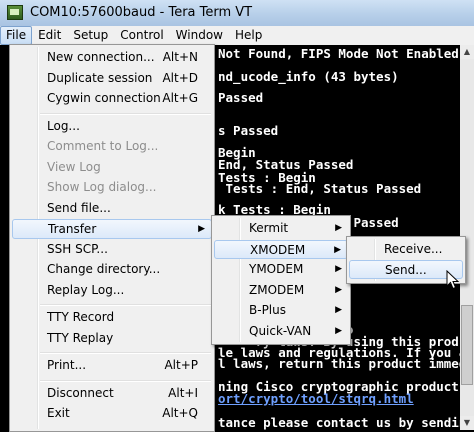 This screenshot has width=474, height=432. I want to click on terminal-line: nd_ucode_info (43 bytes), so click(308, 76).